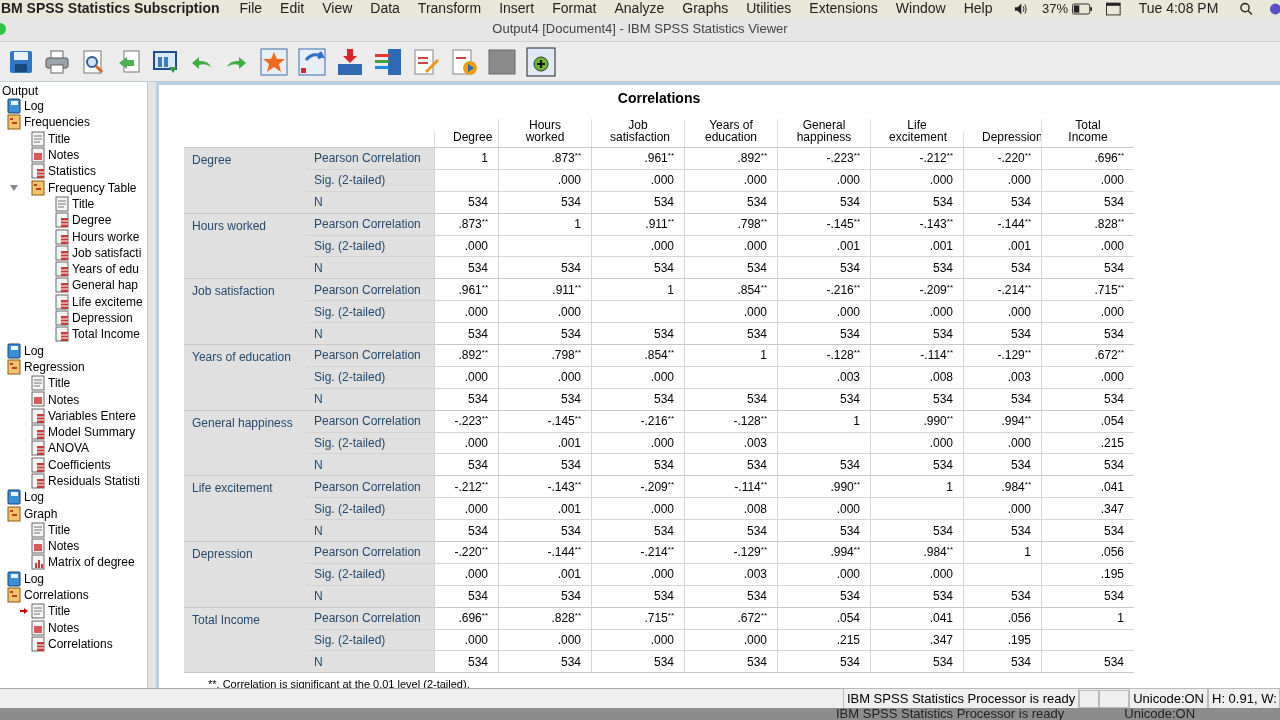 This screenshot has width=1280, height=720. What do you see at coordinates (107, 252) in the screenshot?
I see `outline-item: Job satisfacti` at bounding box center [107, 252].